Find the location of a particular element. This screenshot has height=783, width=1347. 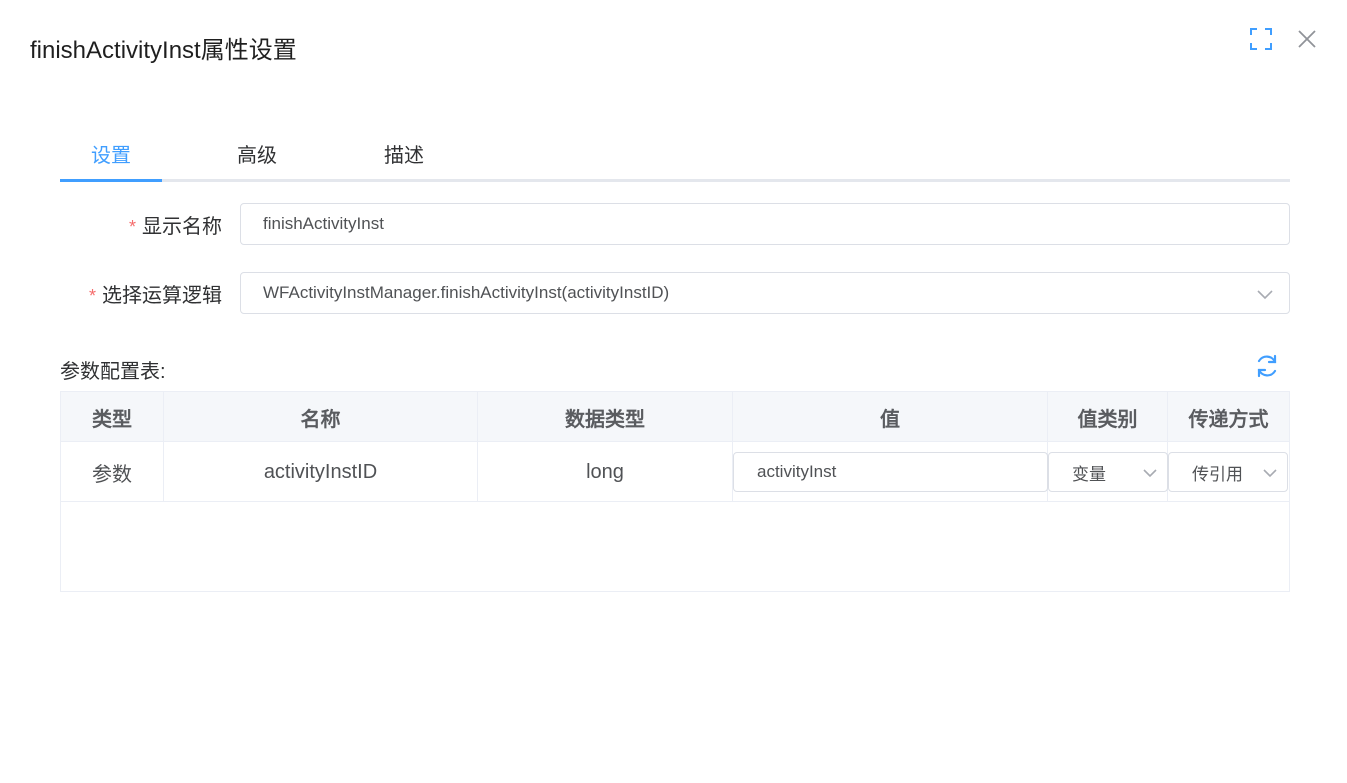

tab-settings: 设置 is located at coordinates (111, 153).